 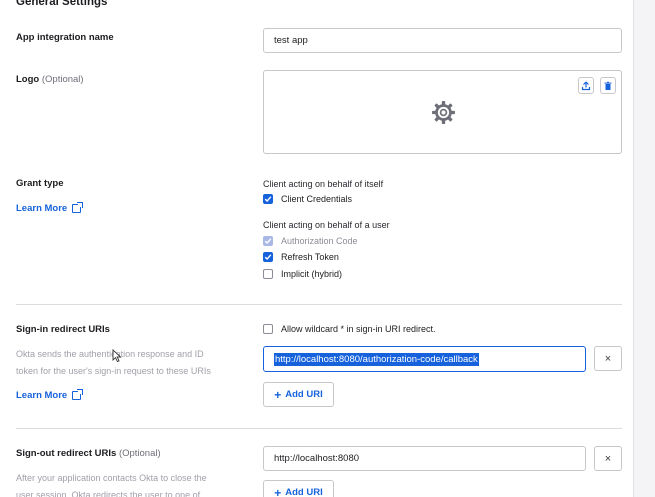 I want to click on logo-optional: (Optional), so click(x=62, y=79).